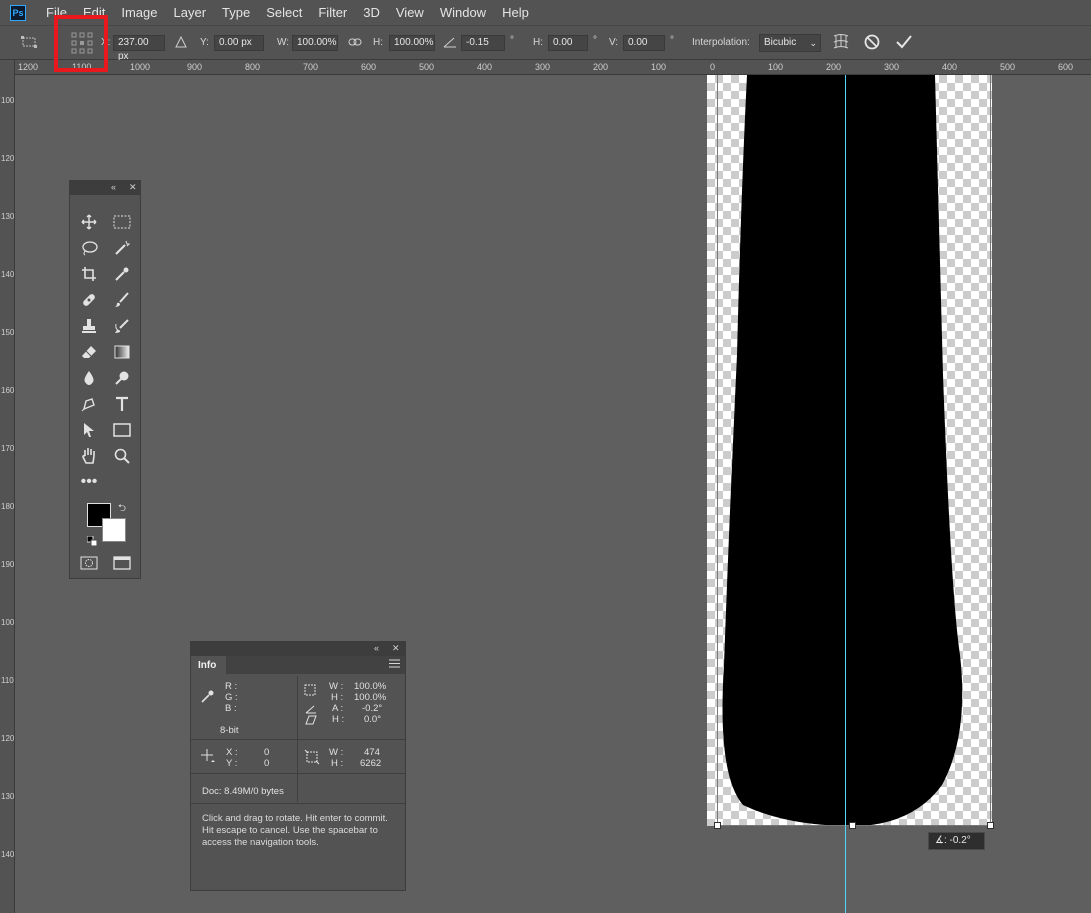  Describe the element at coordinates (89, 456) in the screenshot. I see `hand-icon` at that location.